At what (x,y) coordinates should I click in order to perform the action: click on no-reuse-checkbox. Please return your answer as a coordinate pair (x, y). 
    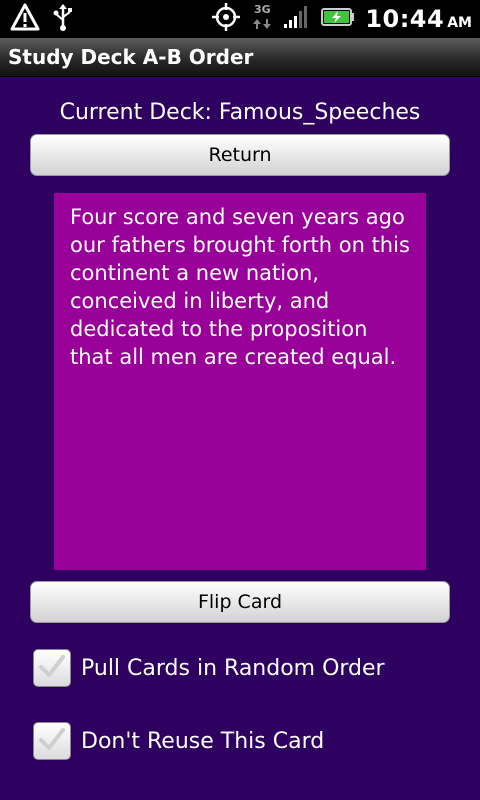
    Looking at the image, I should click on (52, 741).